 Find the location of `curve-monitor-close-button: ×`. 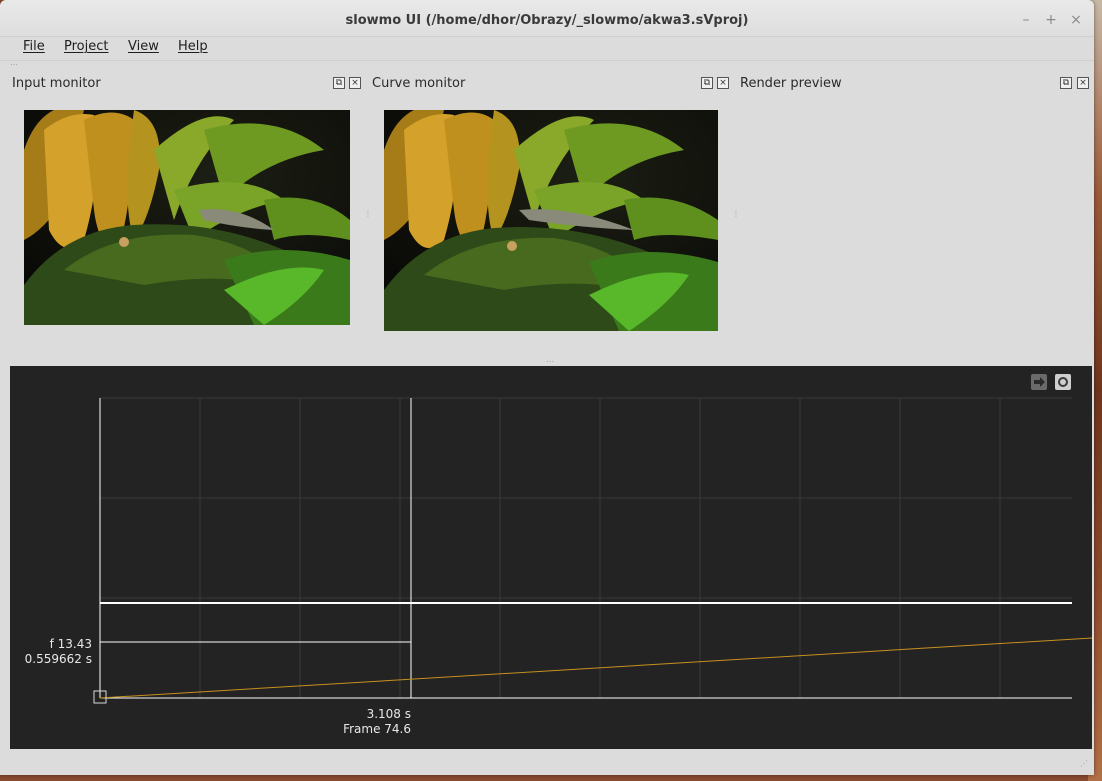

curve-monitor-close-button: × is located at coordinates (723, 83).